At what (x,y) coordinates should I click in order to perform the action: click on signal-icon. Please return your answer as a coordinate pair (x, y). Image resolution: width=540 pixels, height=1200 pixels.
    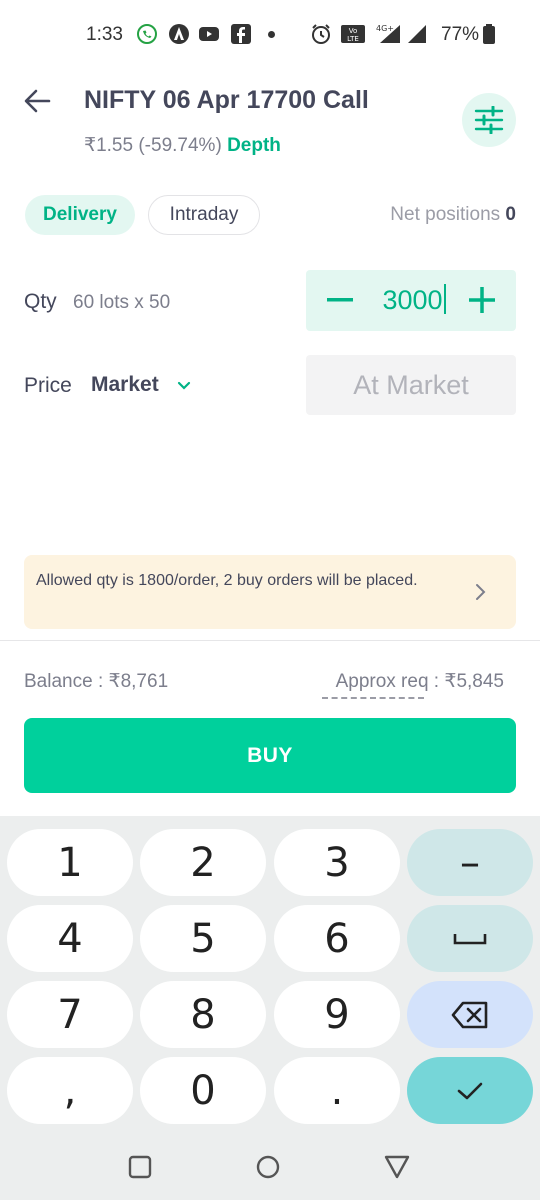
    Looking at the image, I should click on (417, 34).